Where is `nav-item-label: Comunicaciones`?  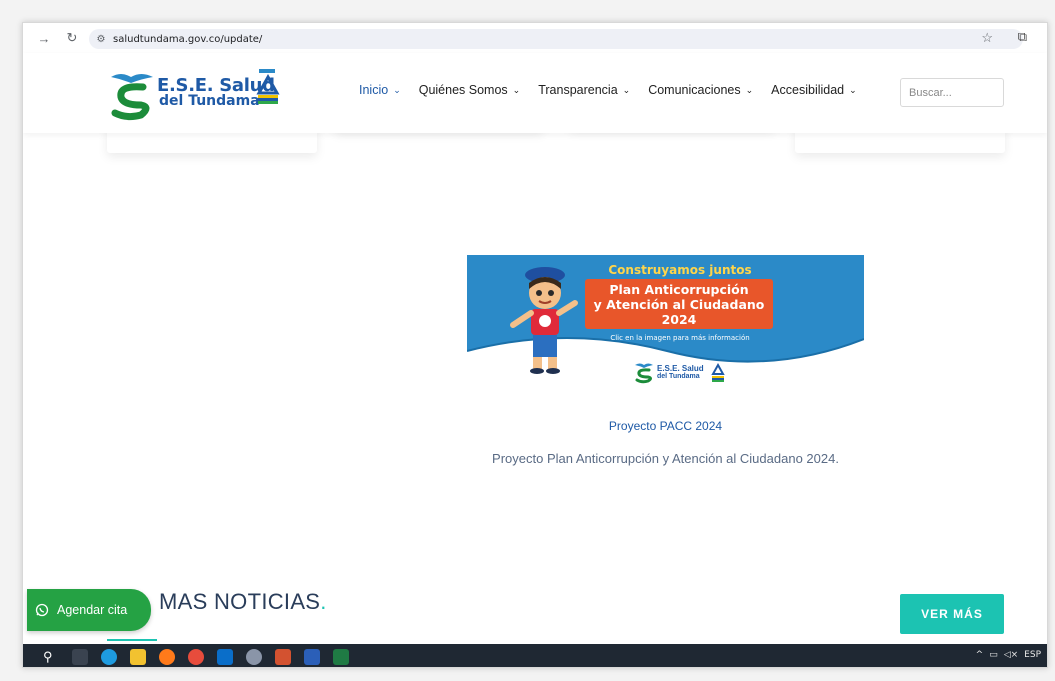
nav-item-label: Comunicaciones is located at coordinates (694, 90).